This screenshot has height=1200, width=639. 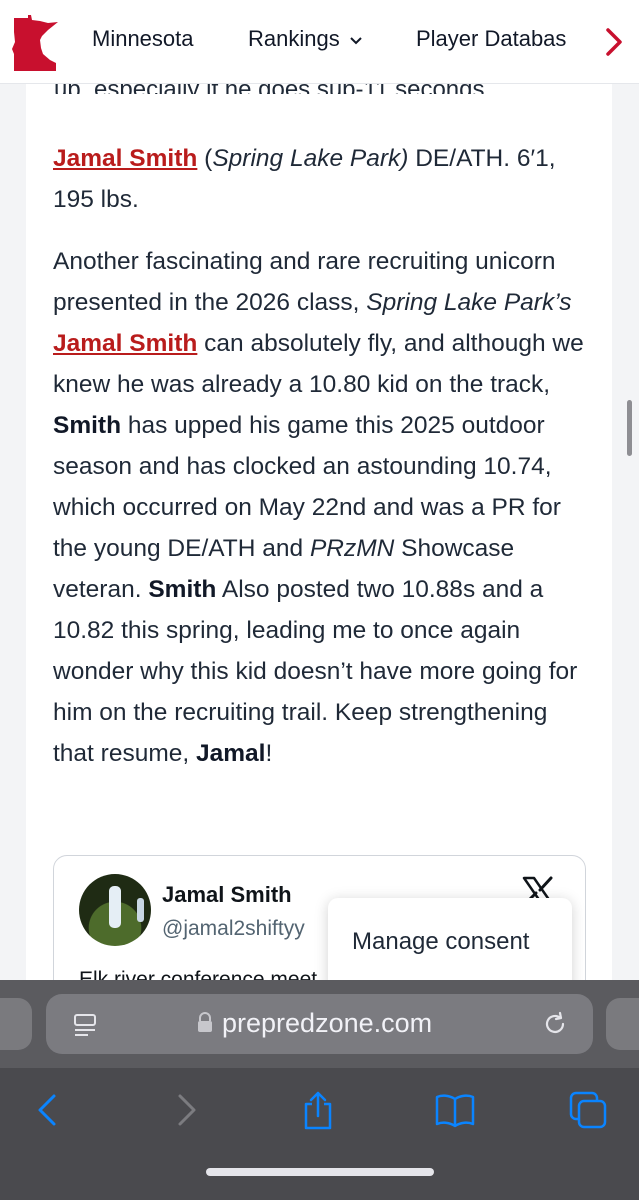 What do you see at coordinates (230, 753) in the screenshot?
I see `bold-name: Jamal` at bounding box center [230, 753].